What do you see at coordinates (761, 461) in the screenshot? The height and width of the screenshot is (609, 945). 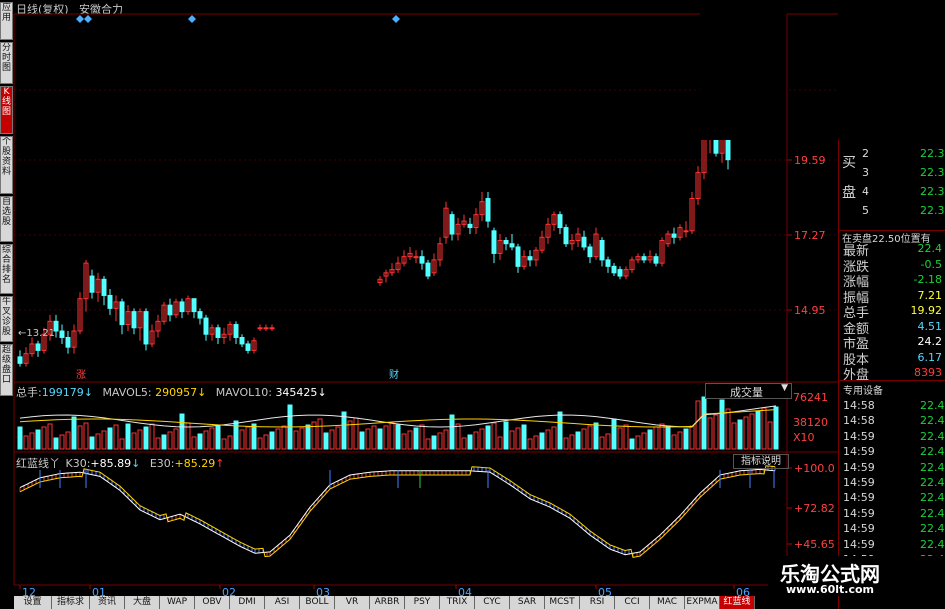 I see `indicator-help-button: 指标说明` at bounding box center [761, 461].